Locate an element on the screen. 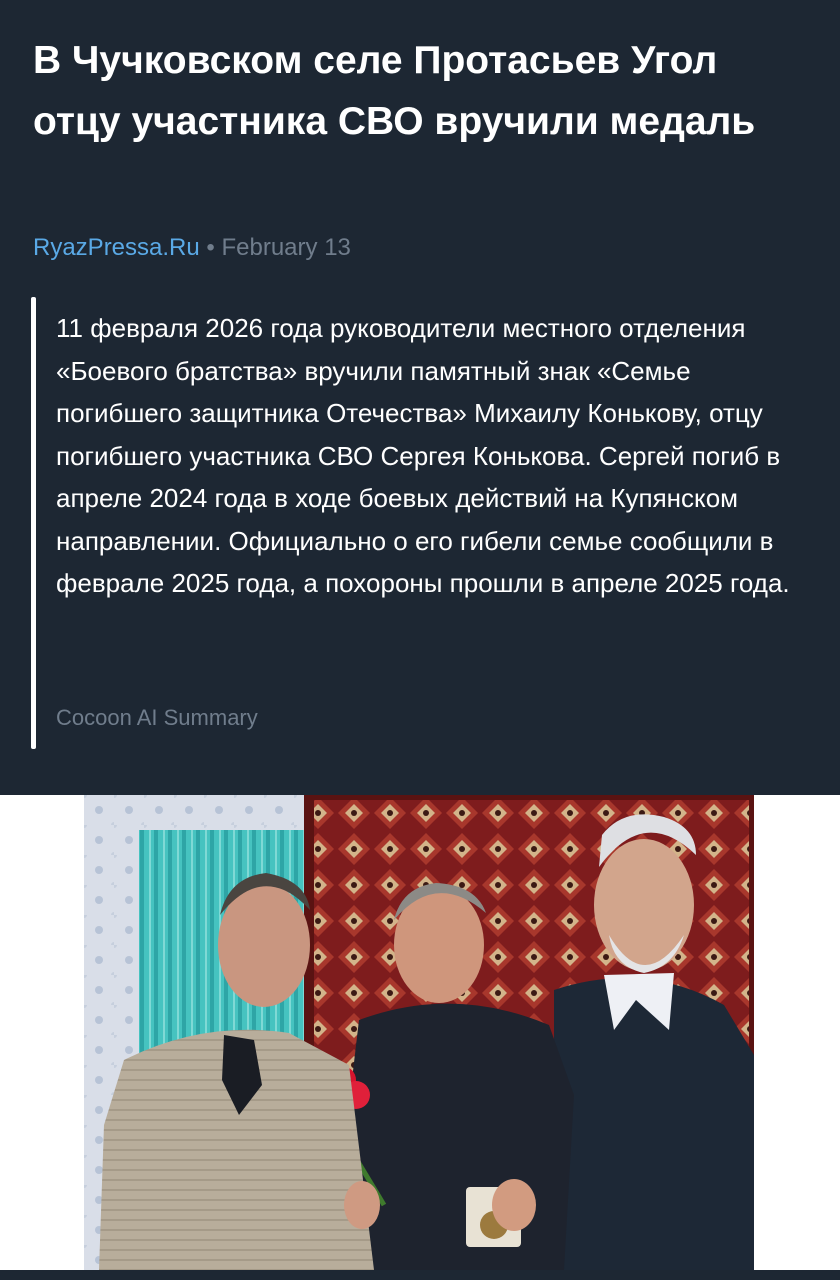  publish-date: February 13 is located at coordinates (286, 247).